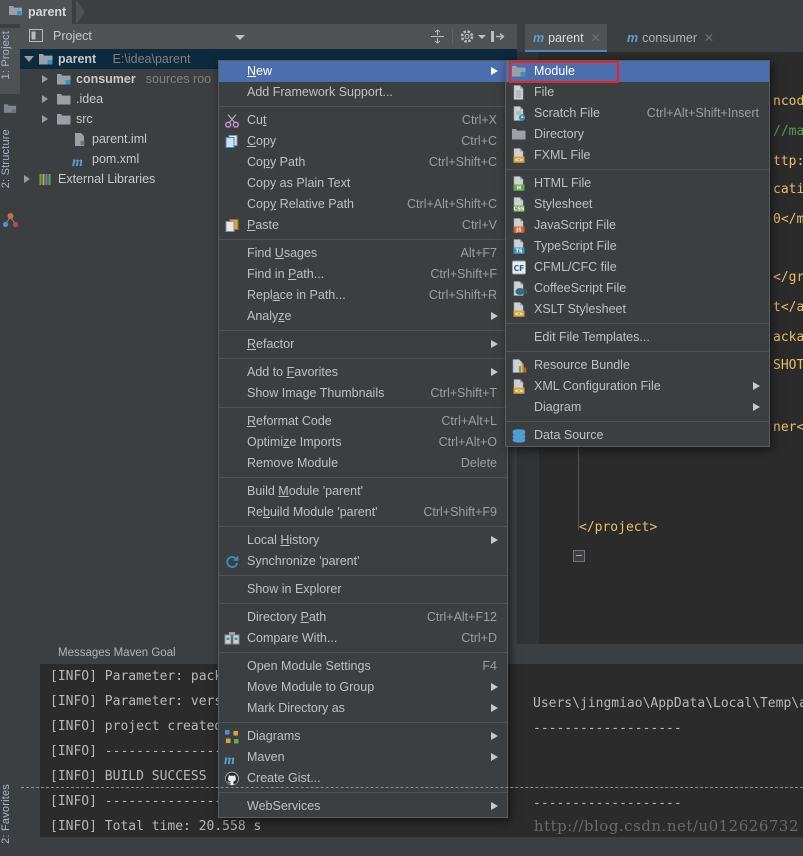 The image size is (803, 856). Describe the element at coordinates (637, 183) in the screenshot. I see `menu-item-html-file: H HTML File` at that location.